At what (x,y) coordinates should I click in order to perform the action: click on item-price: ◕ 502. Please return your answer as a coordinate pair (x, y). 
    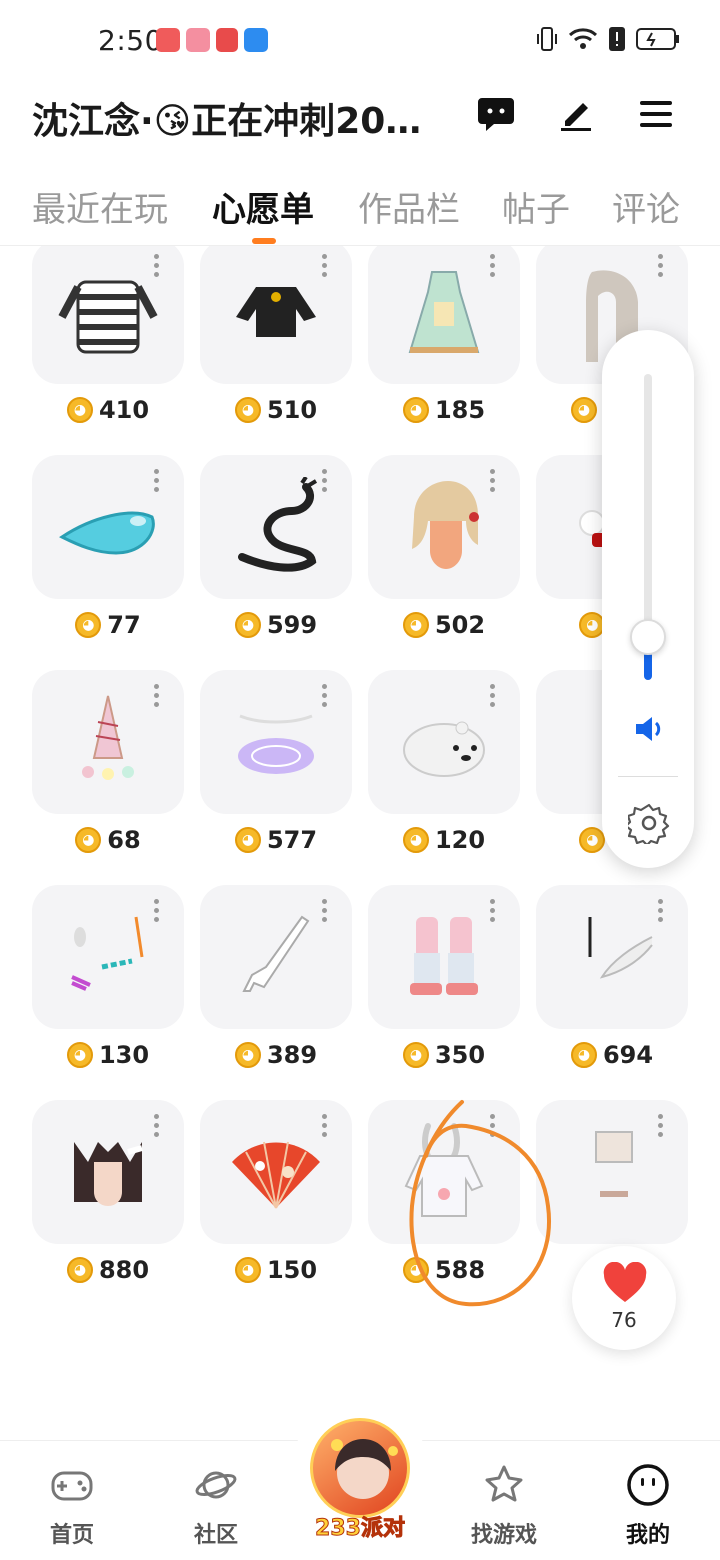
    Looking at the image, I should click on (444, 625).